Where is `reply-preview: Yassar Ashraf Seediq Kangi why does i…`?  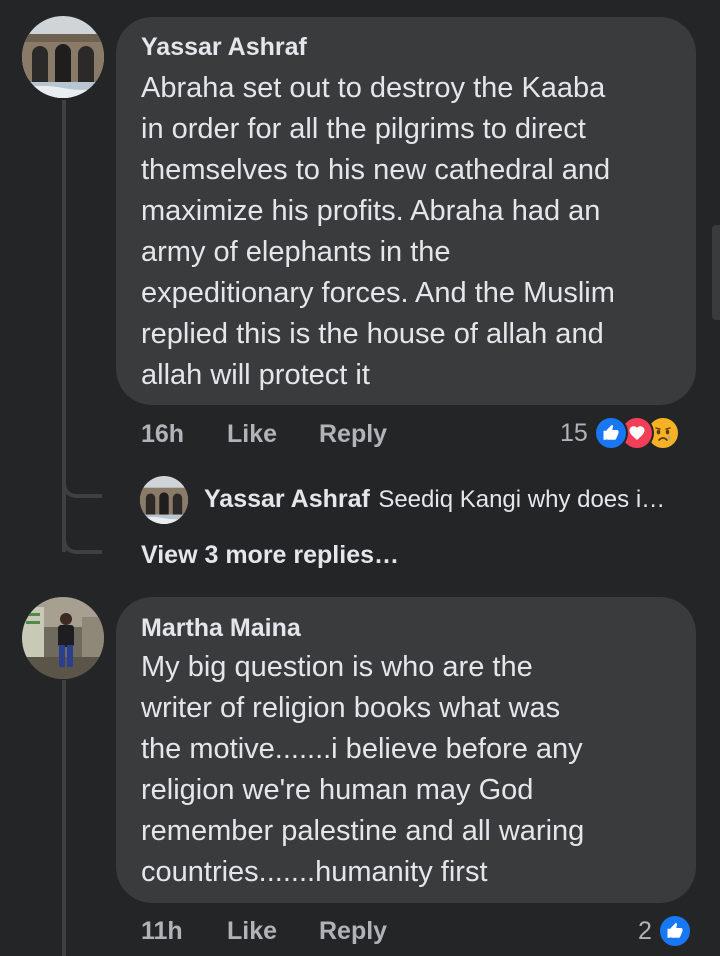
reply-preview: Yassar Ashraf Seediq Kangi why does i… is located at coordinates (434, 499).